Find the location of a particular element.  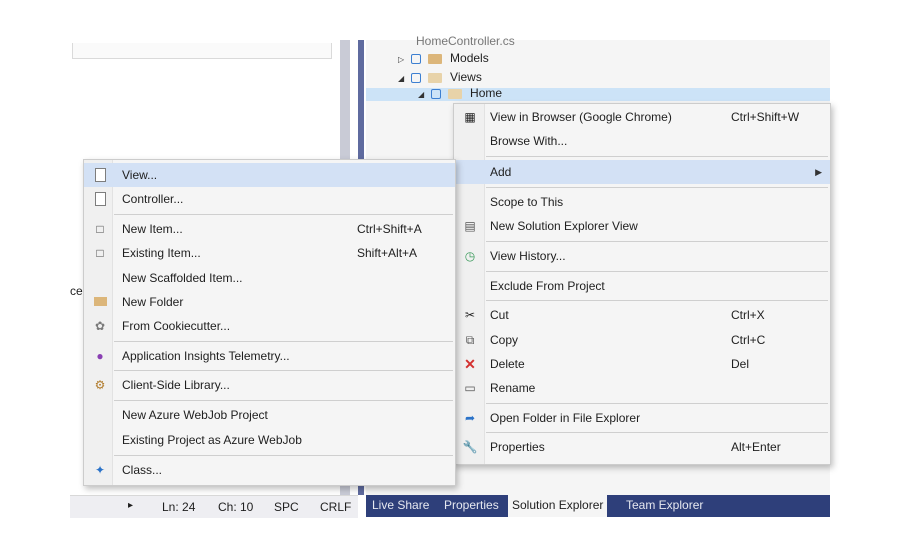

editor-tab-strip is located at coordinates (202, 51).